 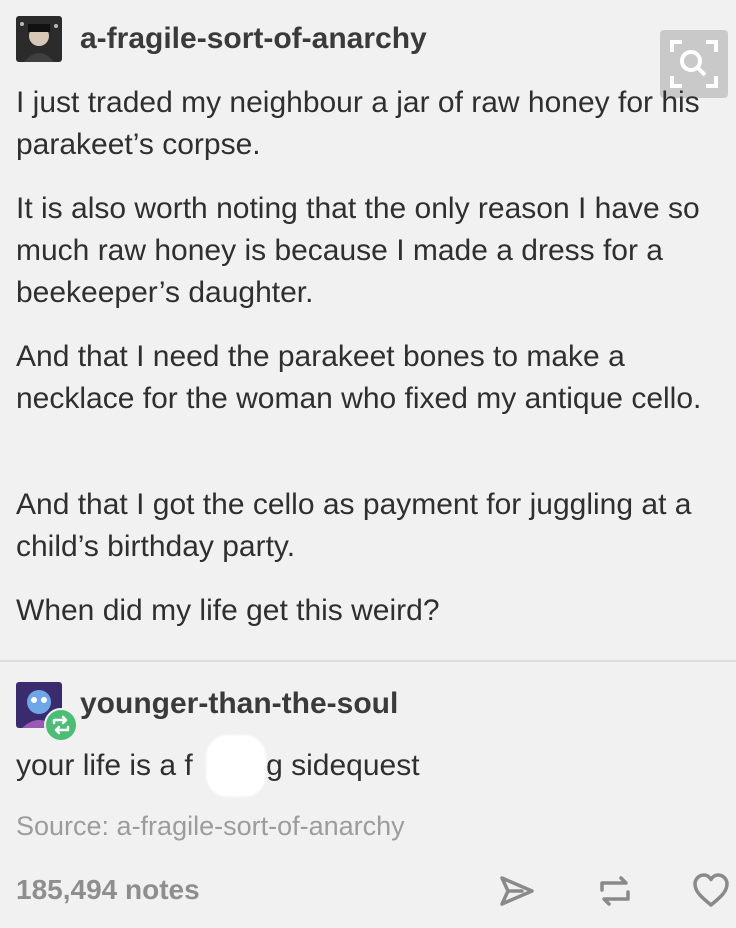 What do you see at coordinates (236, 766) in the screenshot?
I see `redaction-blob` at bounding box center [236, 766].